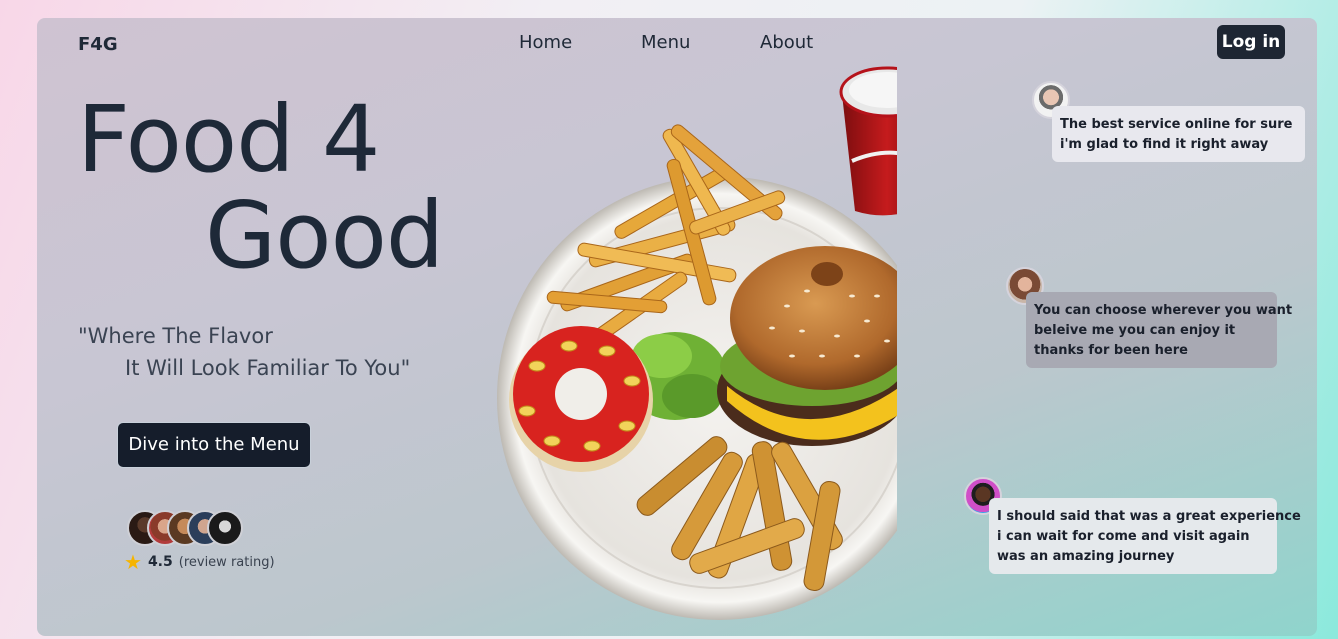  What do you see at coordinates (192, 528) in the screenshot?
I see `reviewer-avatars` at bounding box center [192, 528].